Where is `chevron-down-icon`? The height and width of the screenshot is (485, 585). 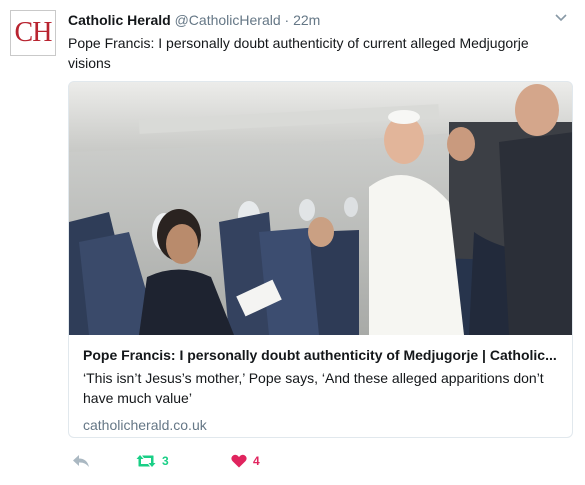
chevron-down-icon is located at coordinates (561, 18).